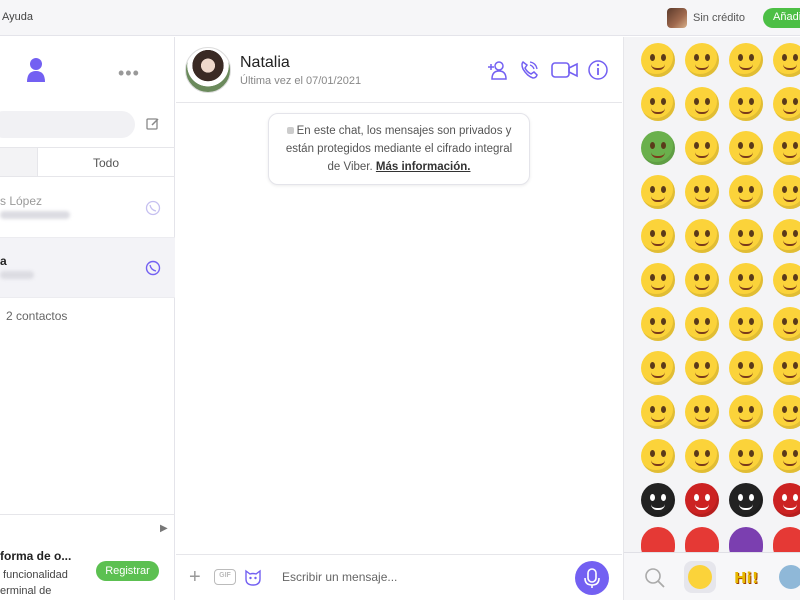  I want to click on sticker-icon, so click(253, 577).